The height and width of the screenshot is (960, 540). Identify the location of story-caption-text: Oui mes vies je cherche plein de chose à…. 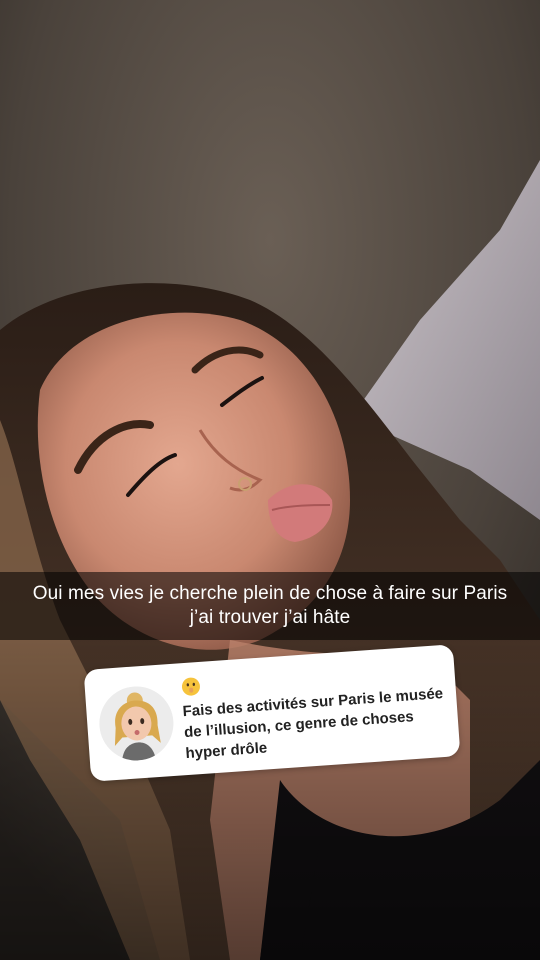
(270, 605).